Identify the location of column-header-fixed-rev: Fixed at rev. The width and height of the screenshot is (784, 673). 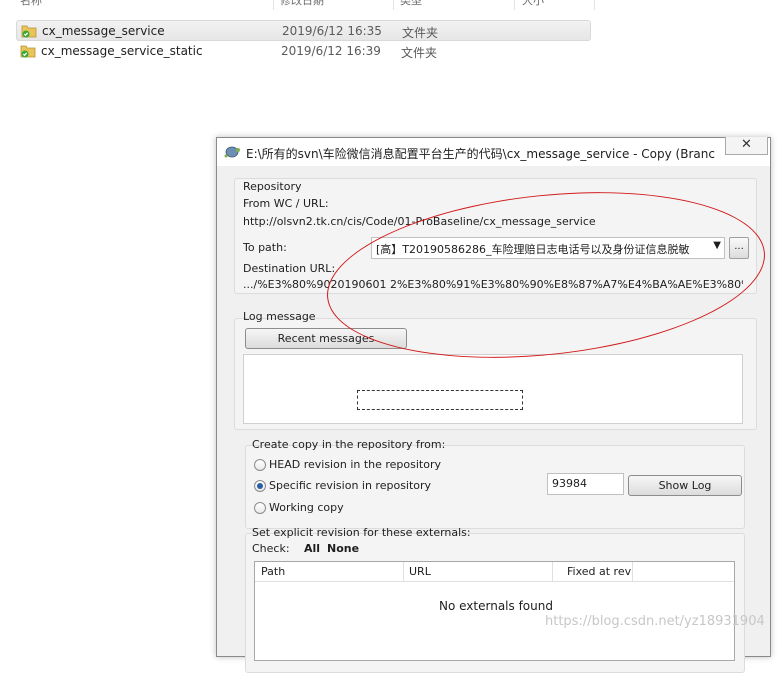
(599, 571).